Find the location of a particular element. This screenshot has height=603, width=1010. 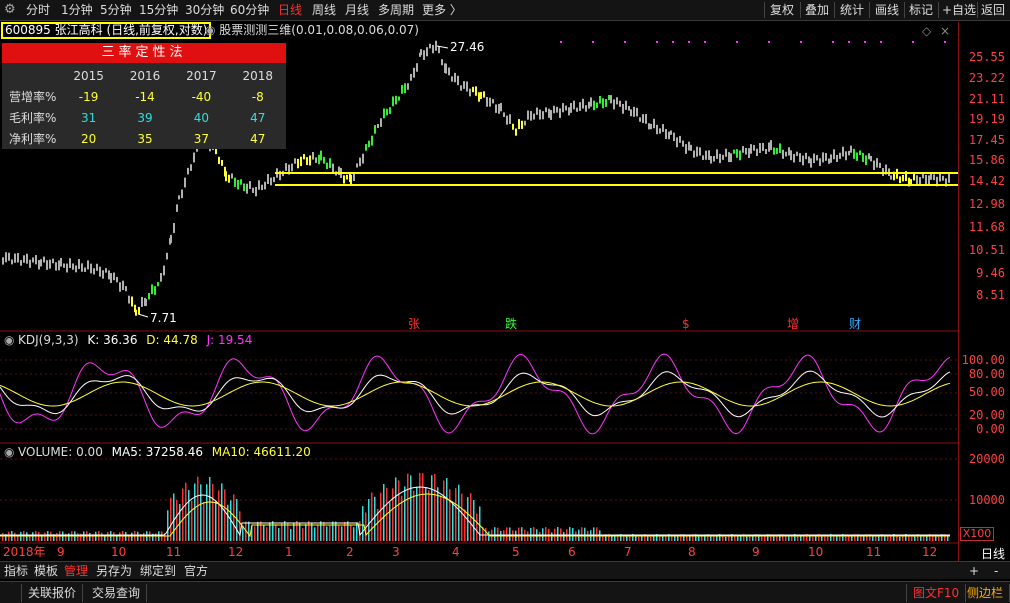

tab-official: 官方 is located at coordinates (196, 571).